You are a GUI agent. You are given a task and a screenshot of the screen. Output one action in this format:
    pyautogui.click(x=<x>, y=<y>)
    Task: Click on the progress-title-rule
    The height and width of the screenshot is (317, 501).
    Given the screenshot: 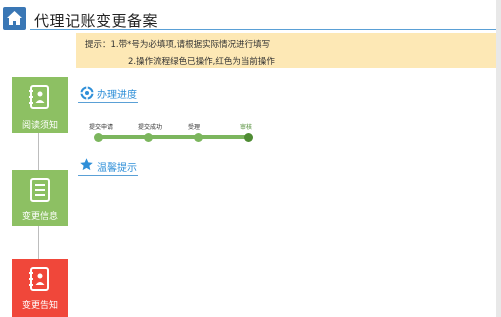 What is the action you would take?
    pyautogui.click(x=108, y=102)
    